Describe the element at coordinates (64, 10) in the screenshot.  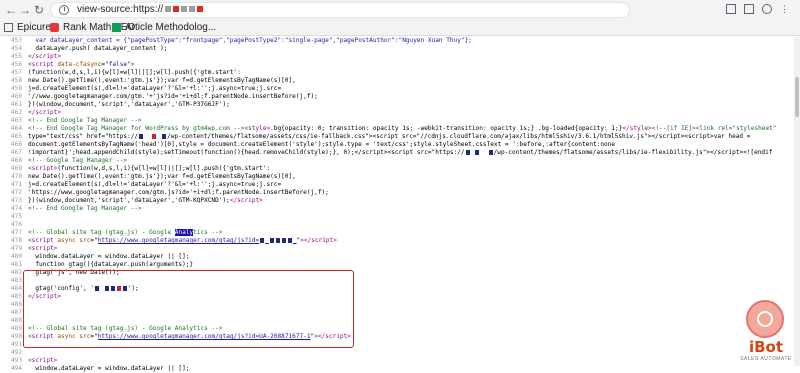
I see `info-icon` at that location.